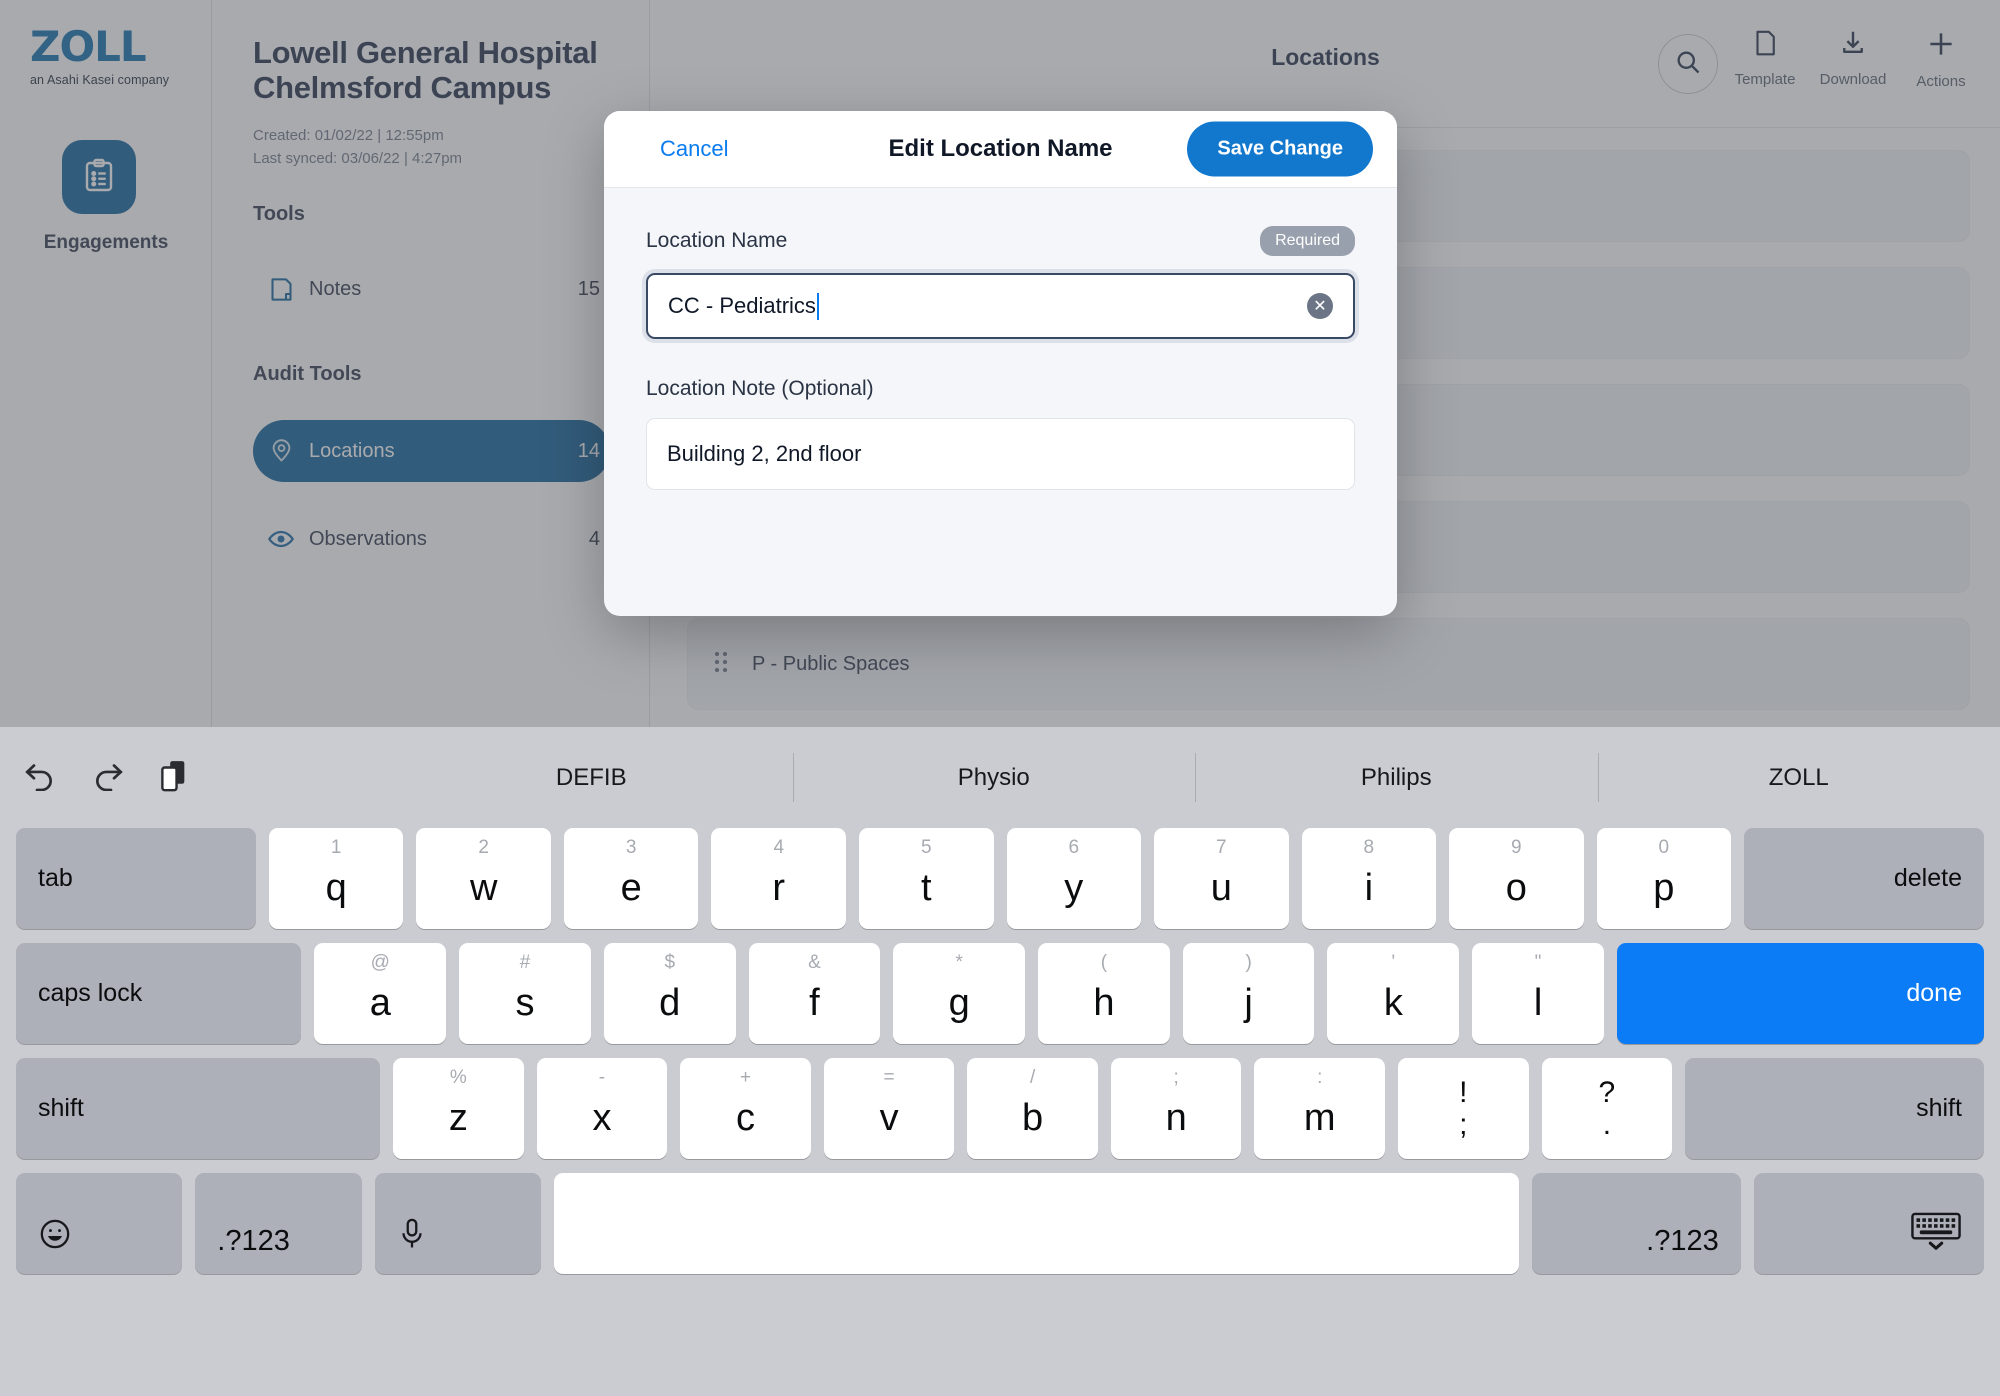  I want to click on key-l: " l, so click(1538, 993).